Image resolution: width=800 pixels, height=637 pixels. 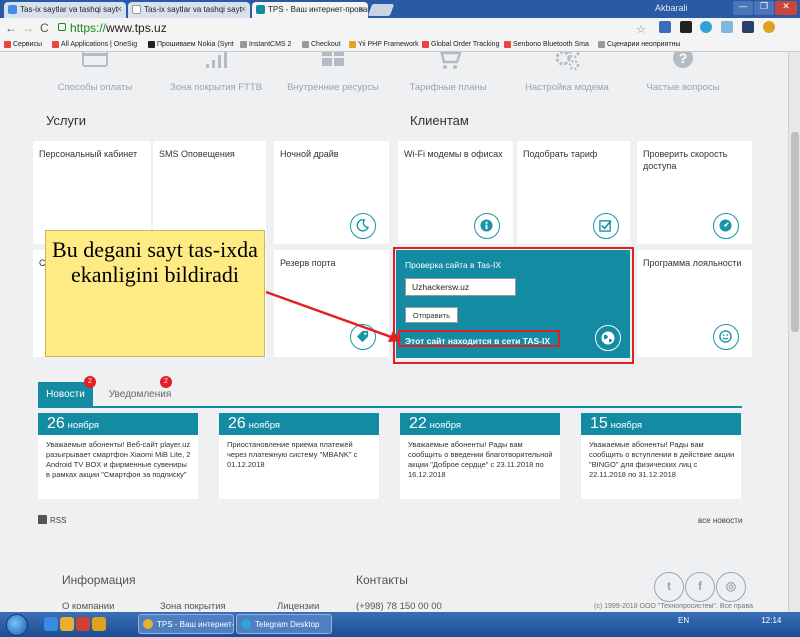 What do you see at coordinates (333, 72) in the screenshot?
I see `topnav-resources: Внутренние ресурсы` at bounding box center [333, 72].